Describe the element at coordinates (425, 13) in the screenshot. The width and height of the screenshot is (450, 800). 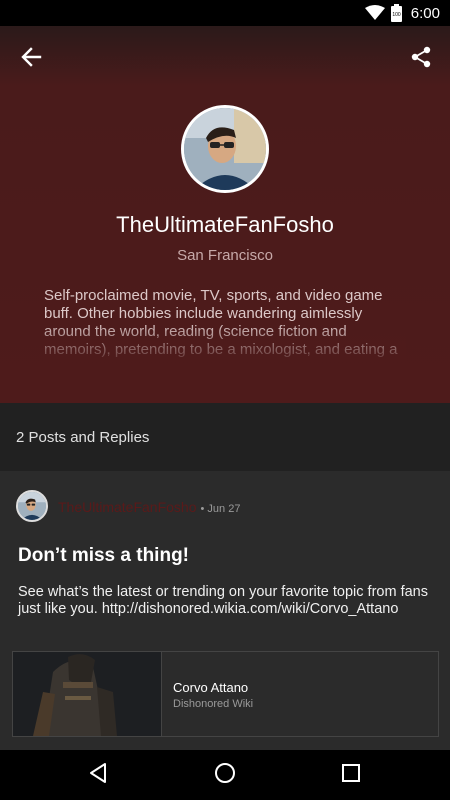
I see `status-time: 6:00` at that location.